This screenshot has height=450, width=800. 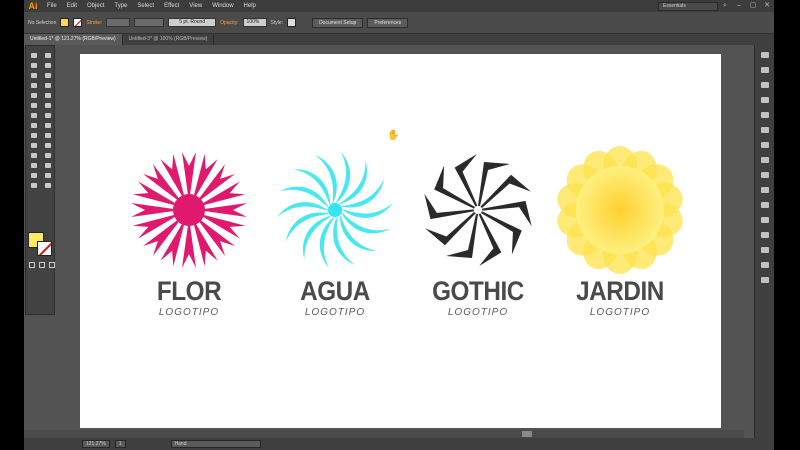 What do you see at coordinates (335, 210) in the screenshot?
I see `water-swirl-icon` at bounding box center [335, 210].